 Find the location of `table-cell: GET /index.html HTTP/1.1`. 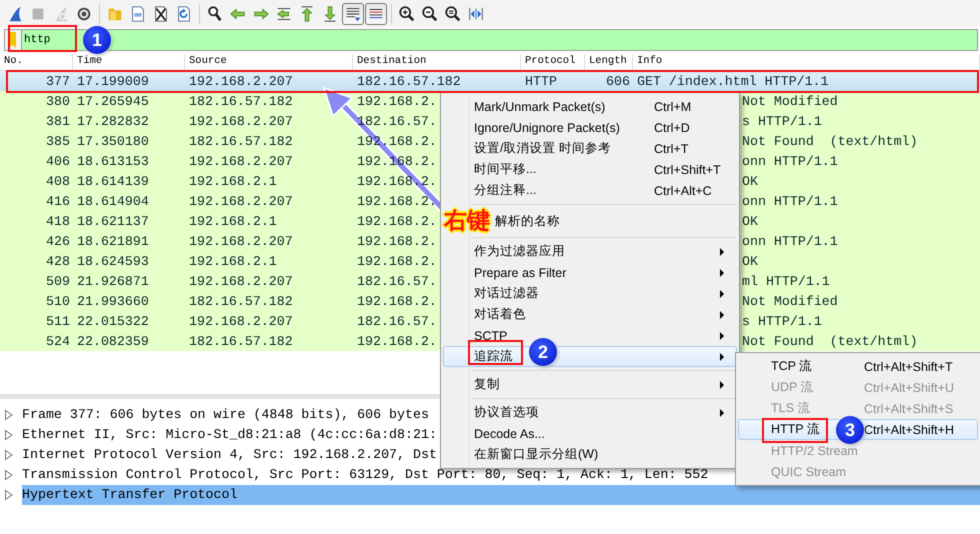

table-cell: GET /index.html HTTP/1.1 is located at coordinates (733, 81).